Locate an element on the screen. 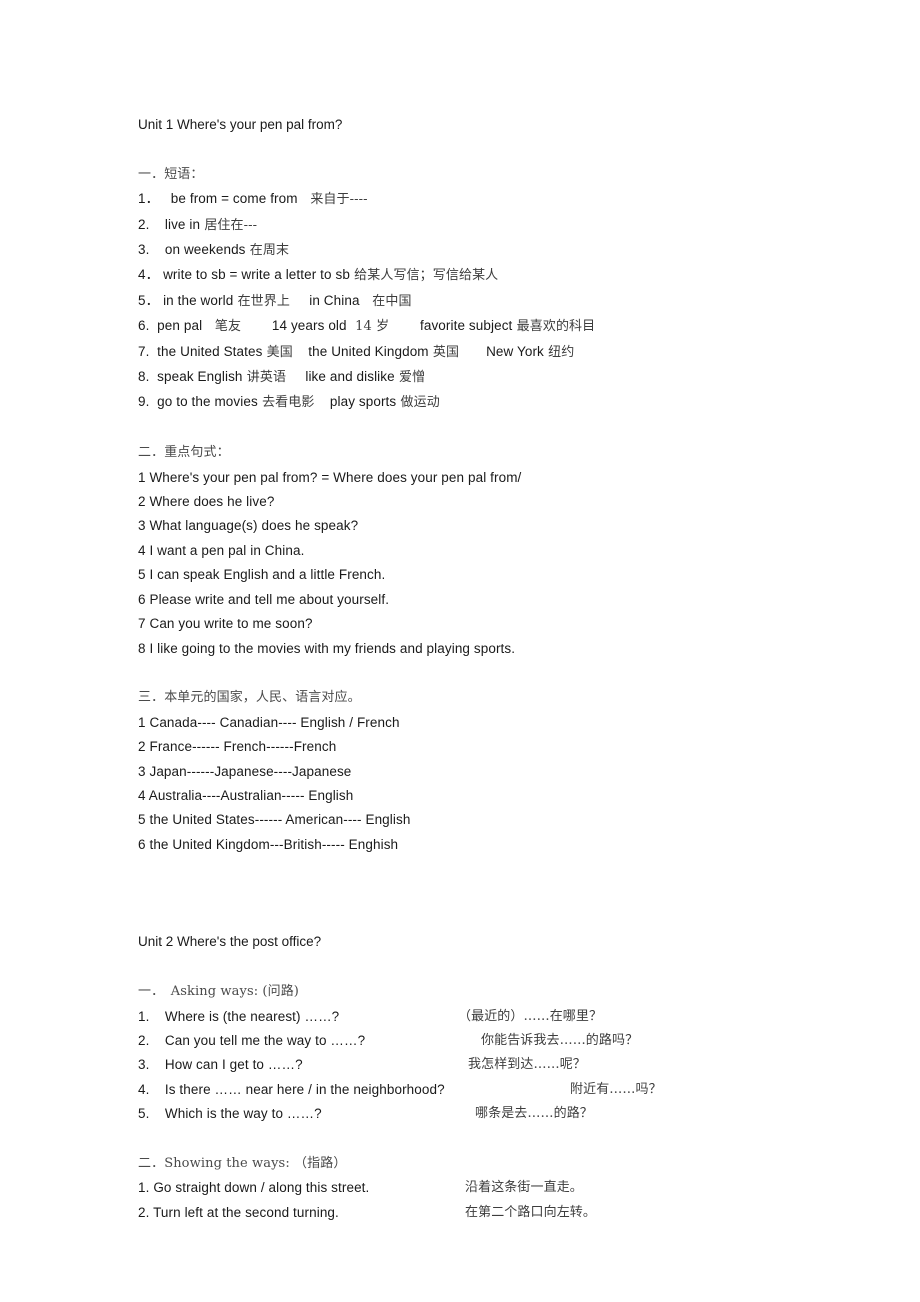 The height and width of the screenshot is (1302, 920). section-heading: 一．短语： is located at coordinates (171, 174).